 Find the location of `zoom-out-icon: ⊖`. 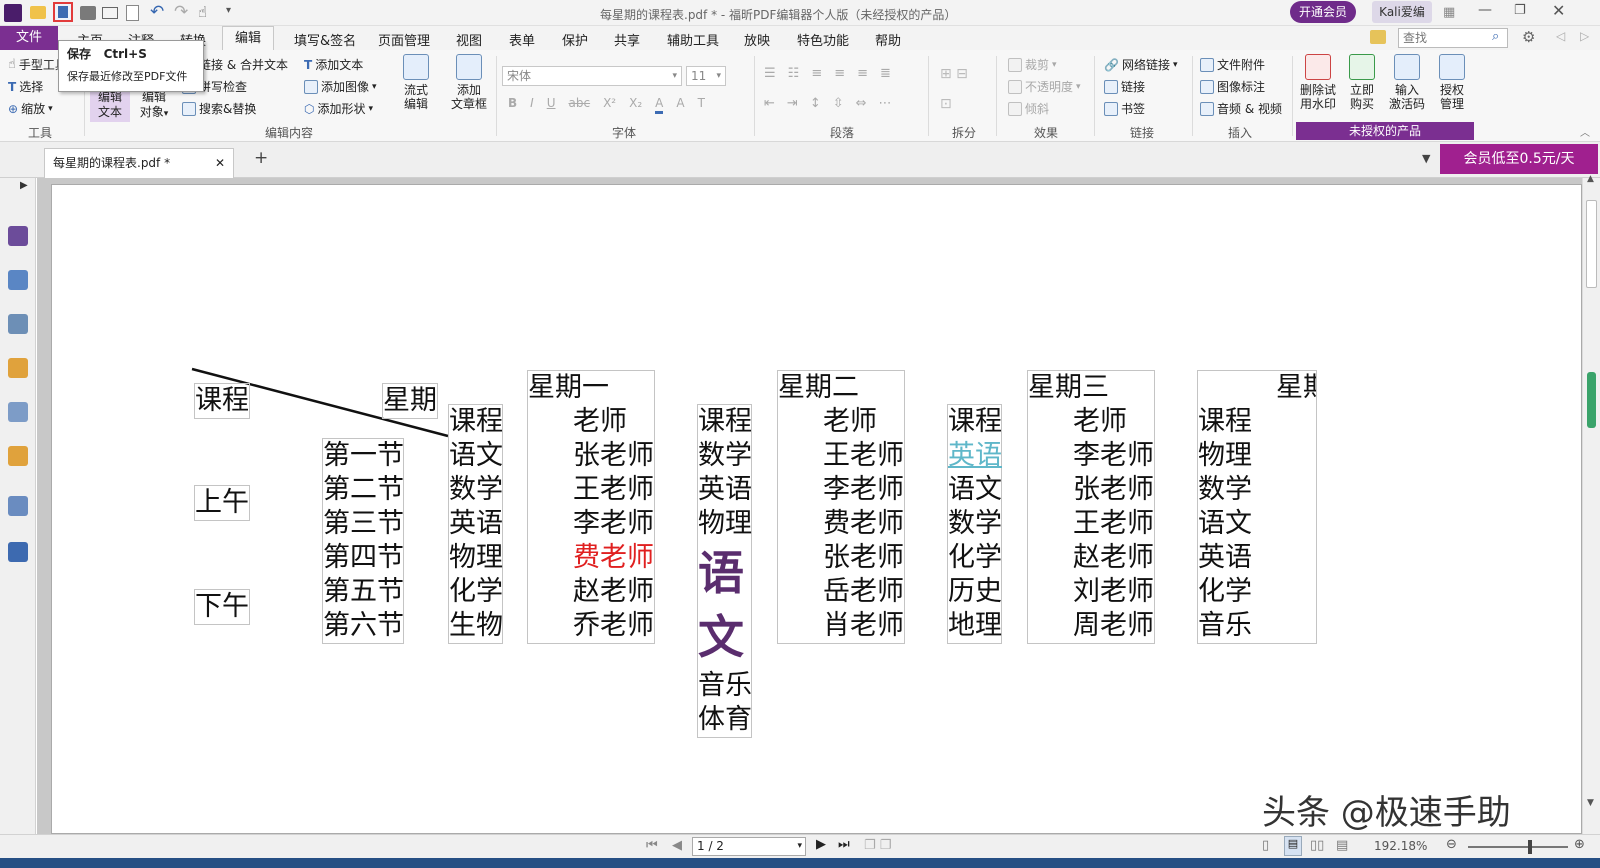

zoom-out-icon: ⊖ is located at coordinates (1451, 844).